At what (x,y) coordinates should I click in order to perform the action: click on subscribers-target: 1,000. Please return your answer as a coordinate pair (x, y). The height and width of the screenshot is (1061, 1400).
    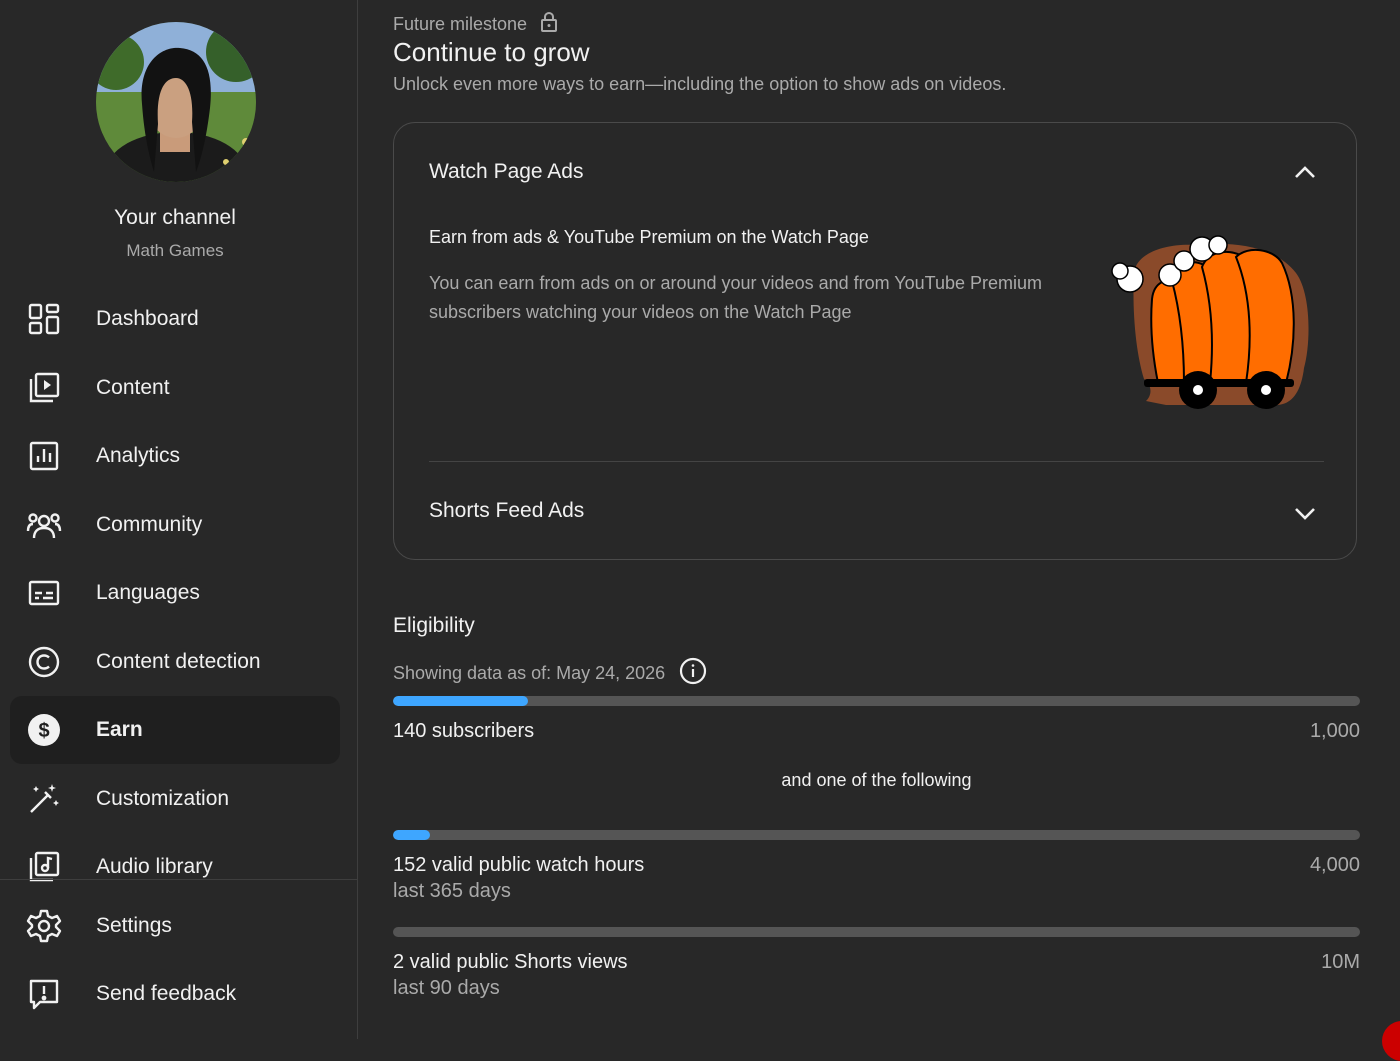
    Looking at the image, I should click on (1334, 731).